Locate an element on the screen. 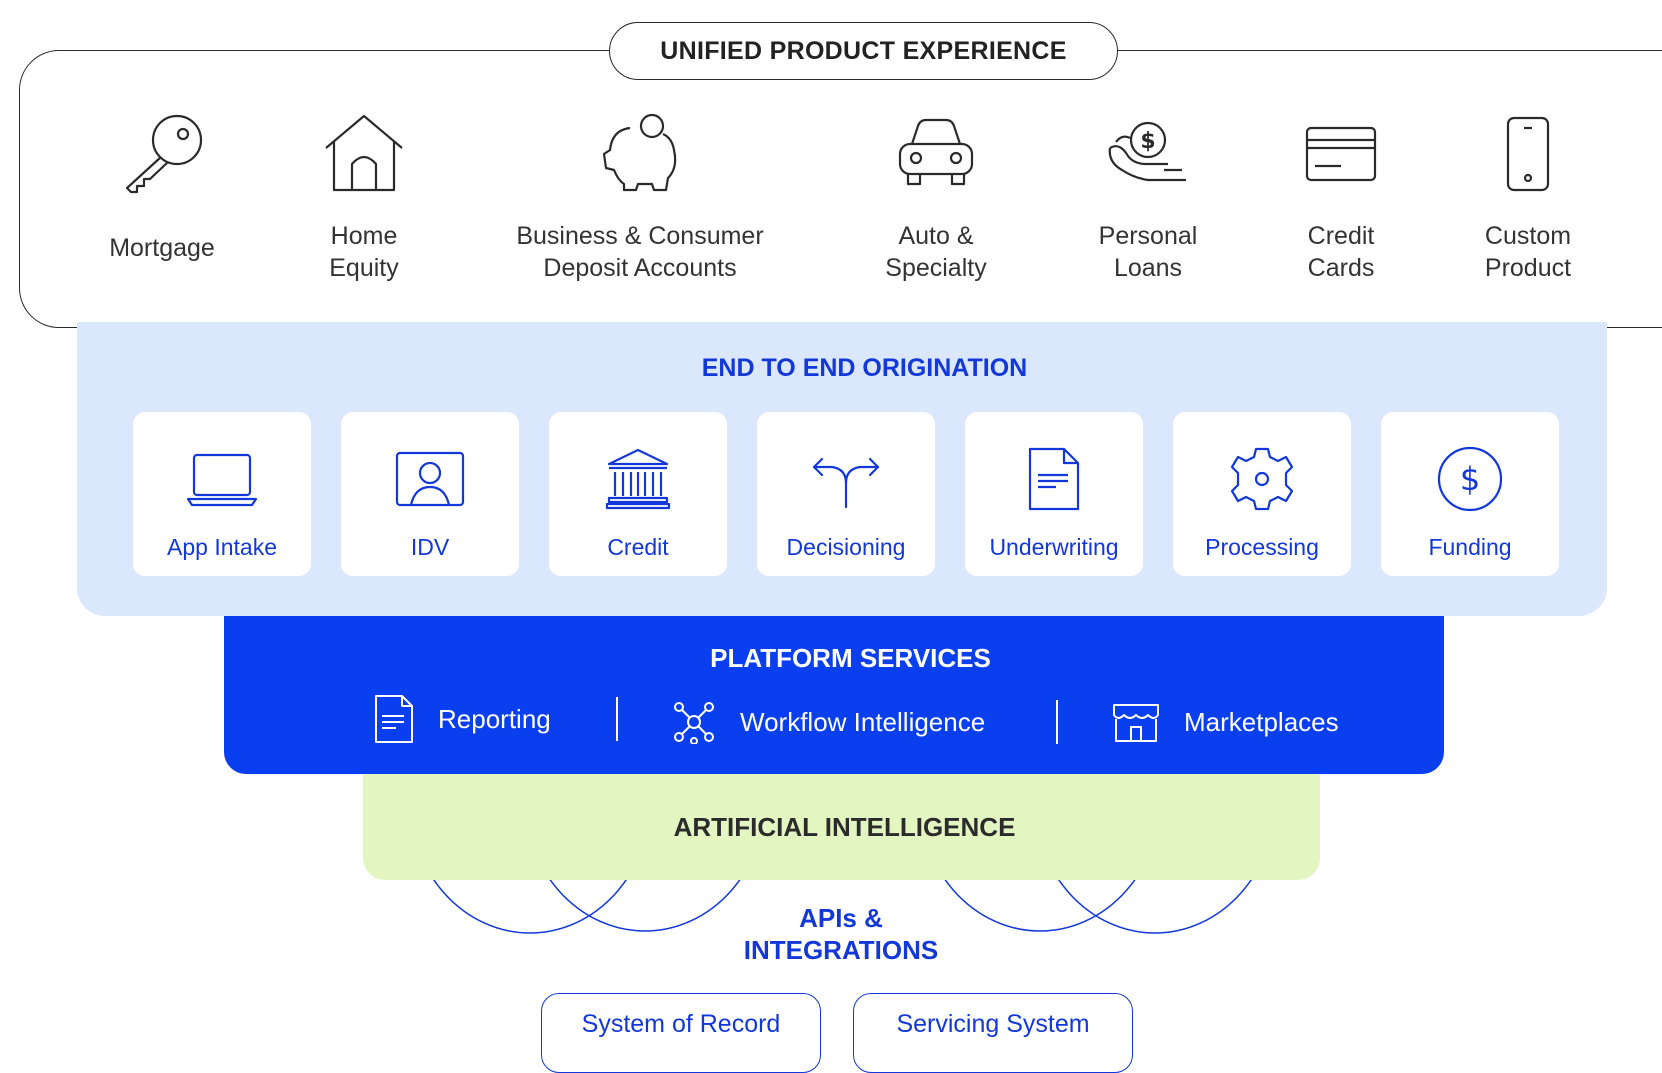 The height and width of the screenshot is (1073, 1662). split-arrow-icon is located at coordinates (846, 483).